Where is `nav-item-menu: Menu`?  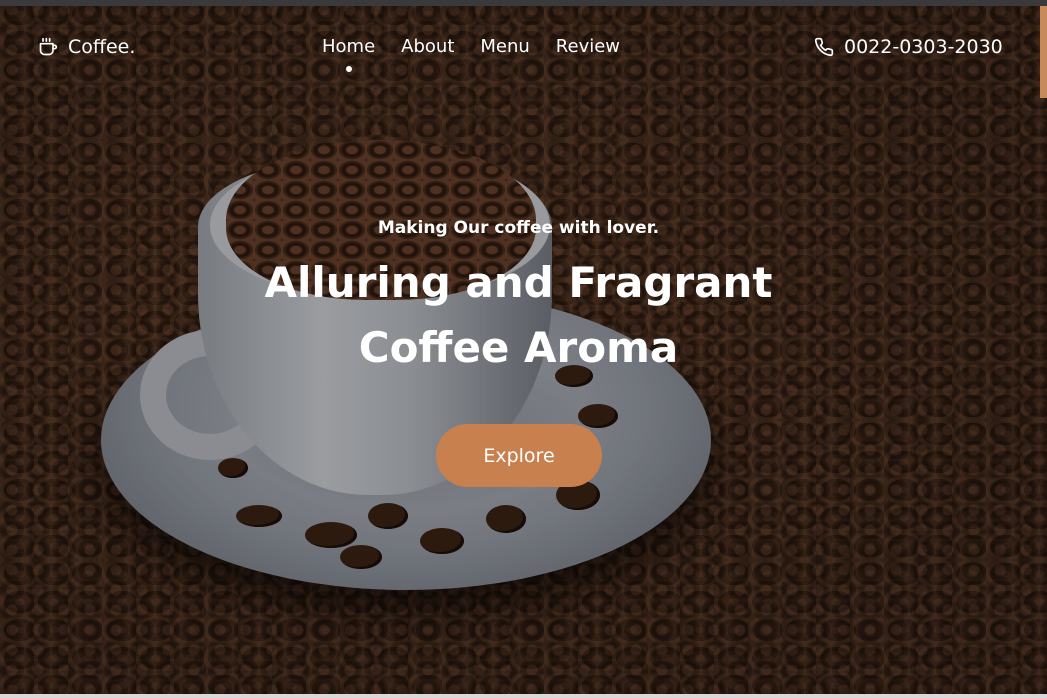 nav-item-menu: Menu is located at coordinates (504, 46).